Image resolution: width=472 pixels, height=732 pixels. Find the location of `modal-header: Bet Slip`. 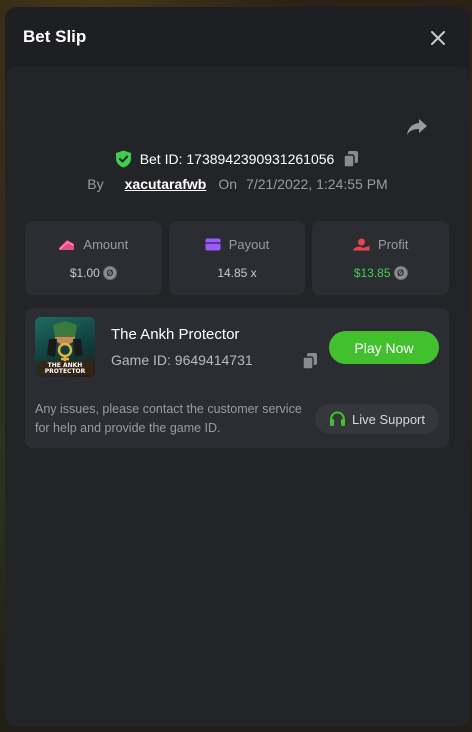

modal-header: Bet Slip is located at coordinates (237, 37).